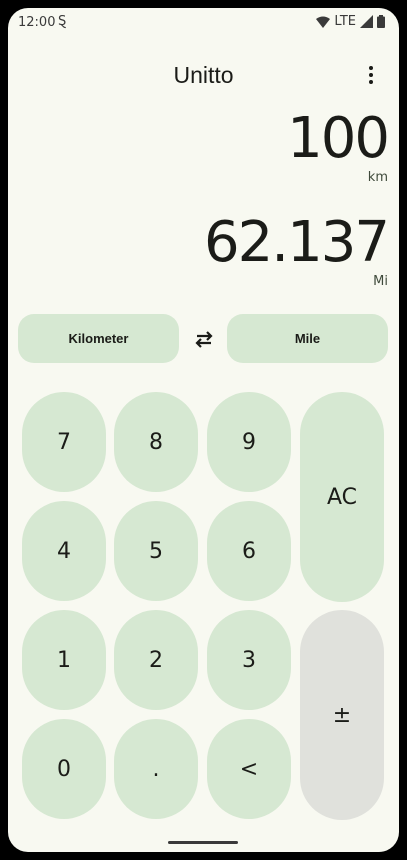 This screenshot has width=407, height=860. What do you see at coordinates (338, 138) in the screenshot?
I see `input-value: 100` at bounding box center [338, 138].